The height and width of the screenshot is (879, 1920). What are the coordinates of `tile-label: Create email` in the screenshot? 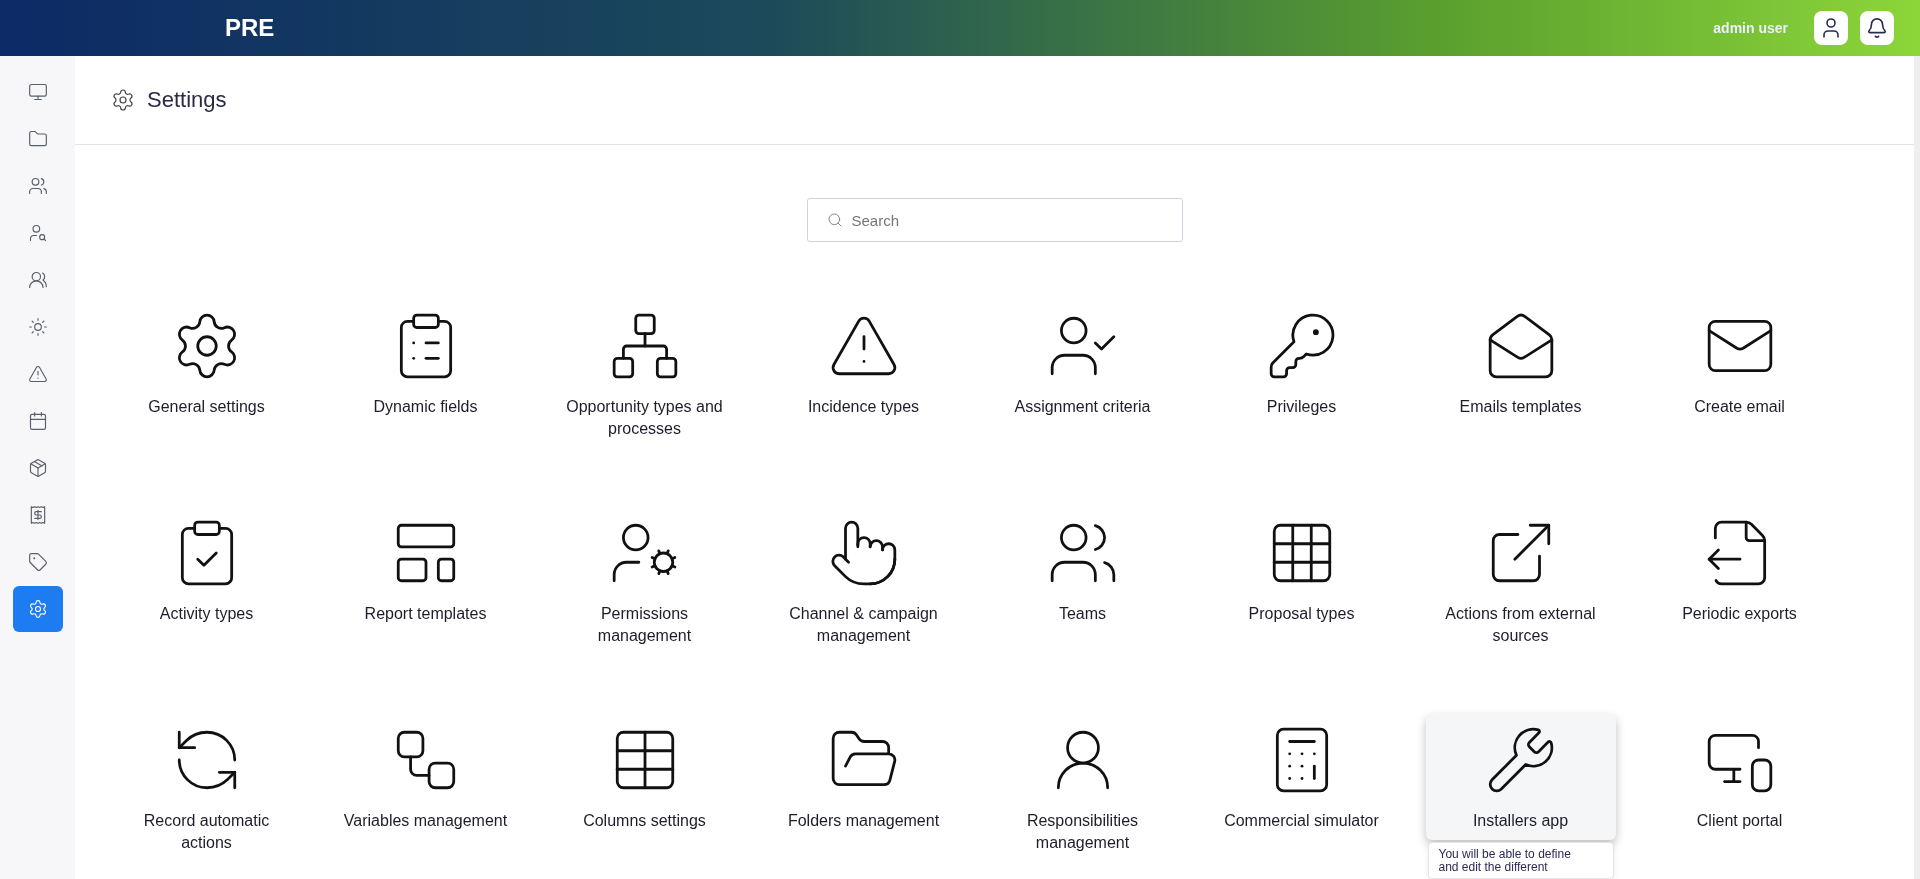 It's located at (1739, 407).